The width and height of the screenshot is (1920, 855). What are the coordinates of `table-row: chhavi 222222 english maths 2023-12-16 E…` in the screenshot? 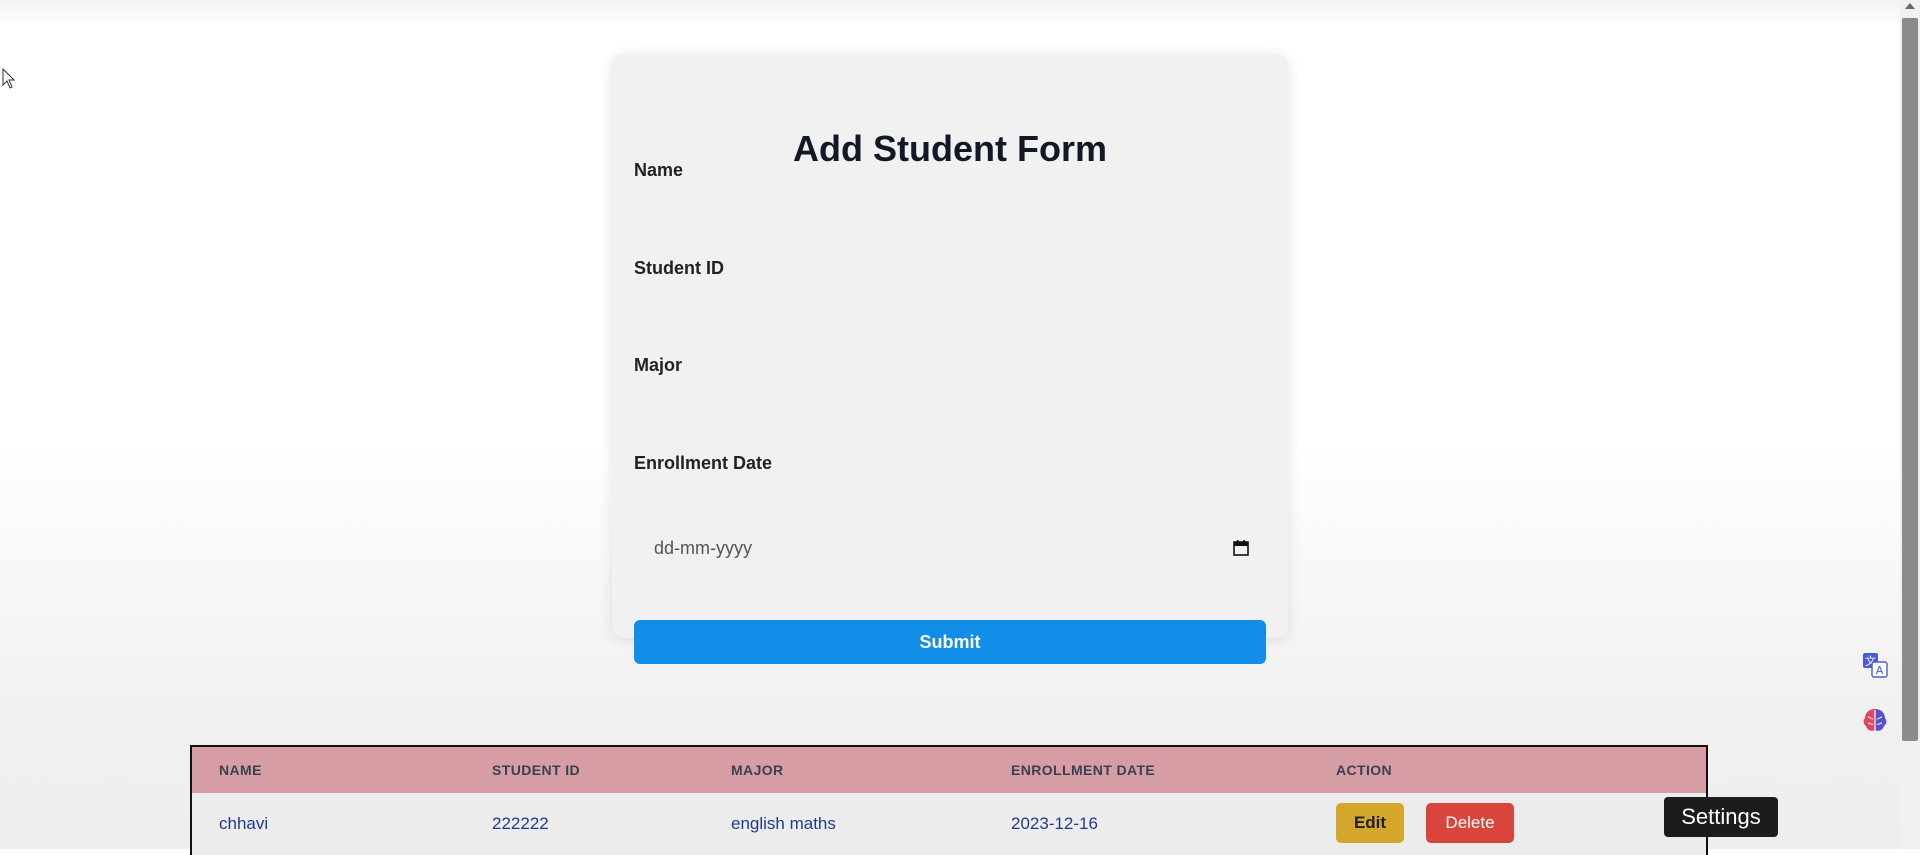 It's located at (949, 824).